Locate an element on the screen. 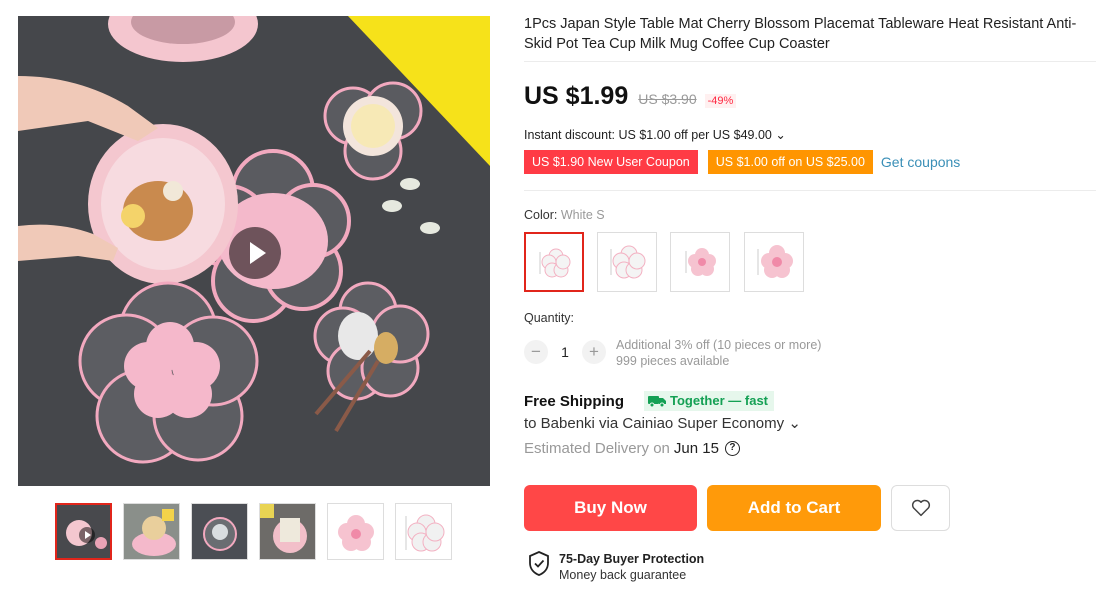  estimated-delivery: Estimated Delivery on Jun 15 ? is located at coordinates (632, 448).